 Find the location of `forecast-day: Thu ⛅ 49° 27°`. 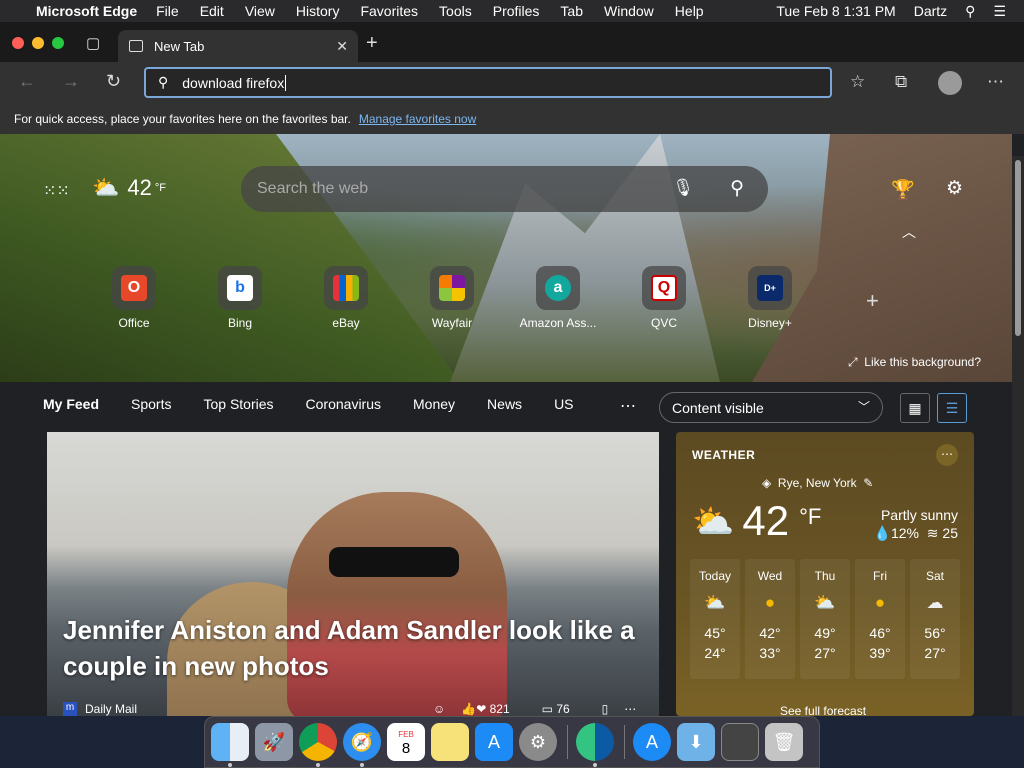

forecast-day: Thu ⛅ 49° 27° is located at coordinates (825, 619).